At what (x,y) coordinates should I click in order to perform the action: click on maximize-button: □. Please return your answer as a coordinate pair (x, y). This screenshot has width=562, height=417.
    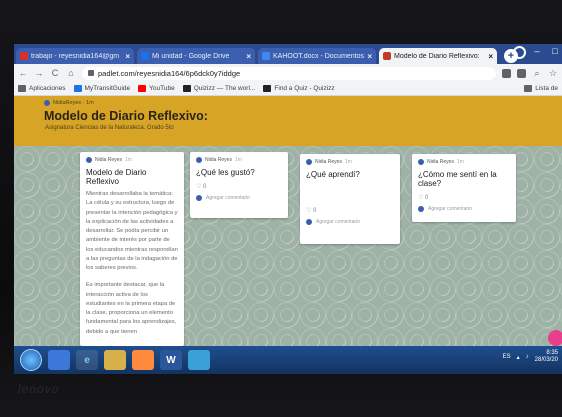
    Looking at the image, I should click on (555, 52).